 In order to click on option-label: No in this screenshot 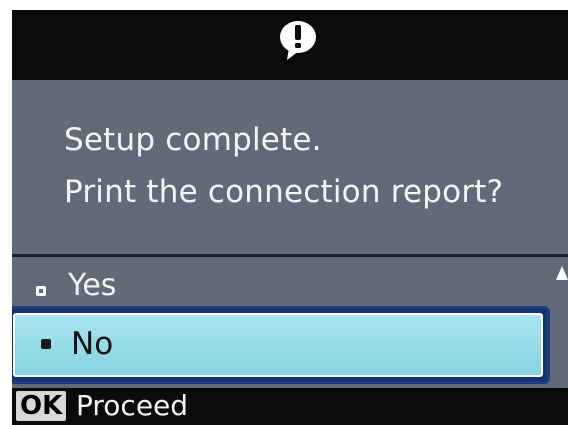, I will do `click(92, 344)`.